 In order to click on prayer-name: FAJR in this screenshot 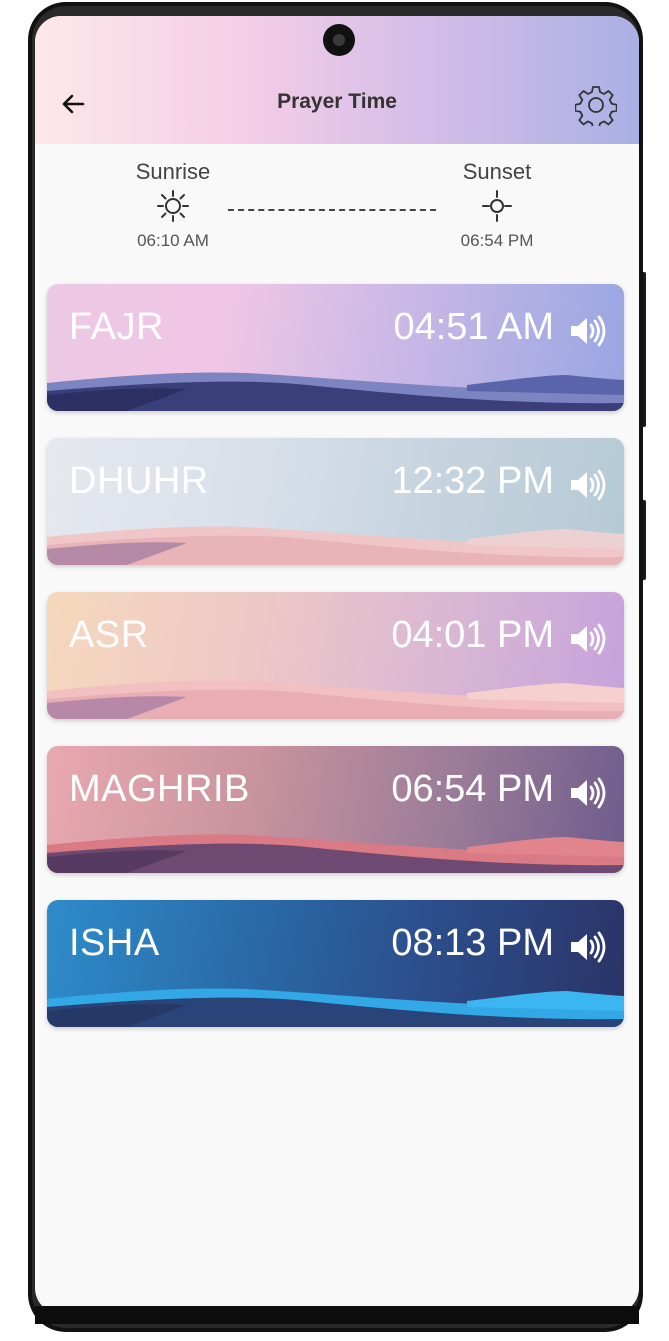, I will do `click(116, 327)`.